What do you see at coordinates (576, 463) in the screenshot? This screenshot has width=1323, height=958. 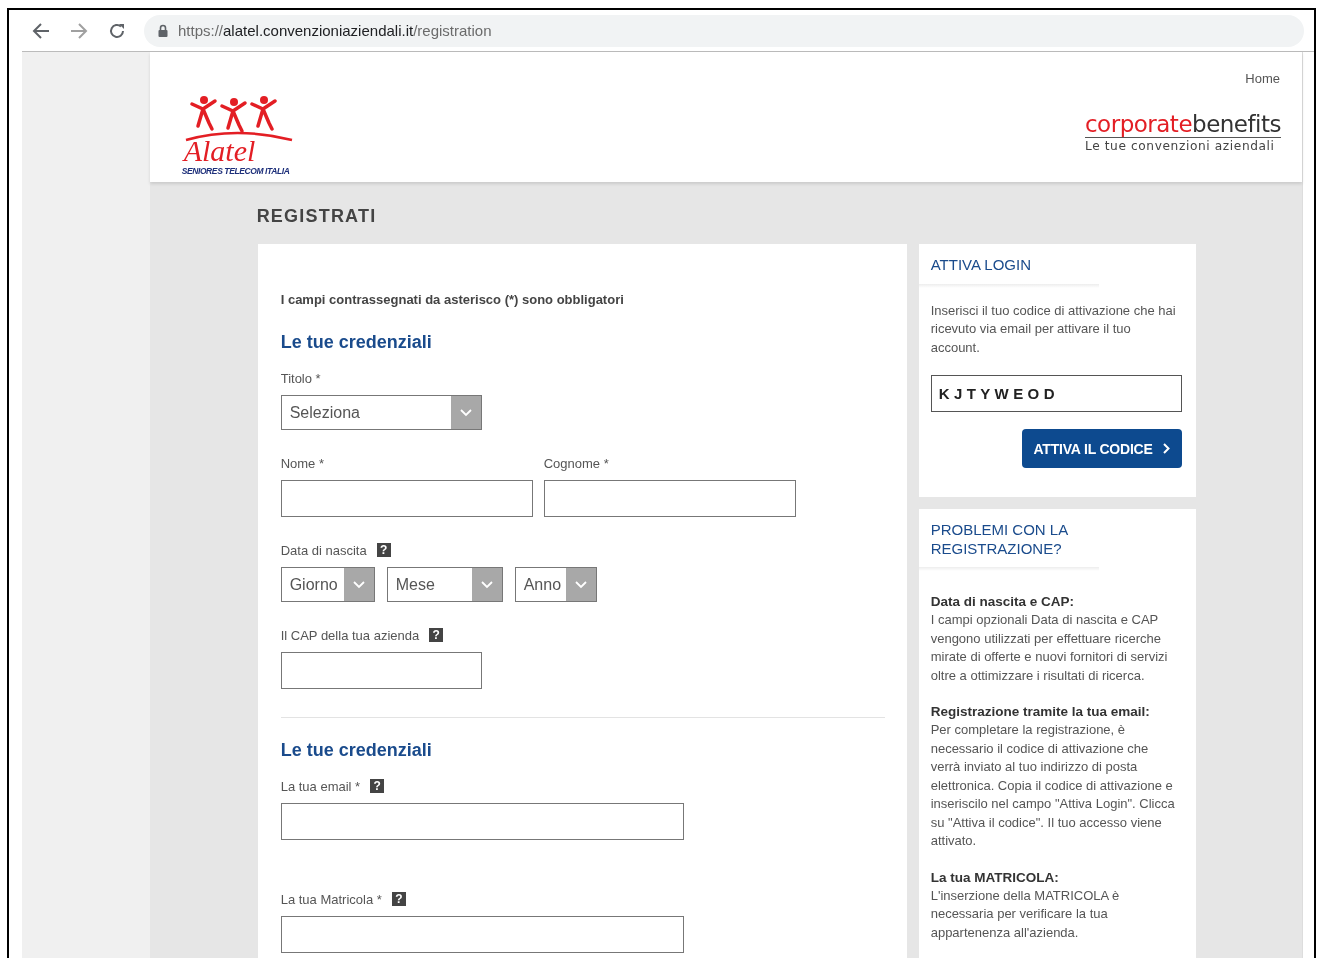 I see `field-label: Cognome *` at bounding box center [576, 463].